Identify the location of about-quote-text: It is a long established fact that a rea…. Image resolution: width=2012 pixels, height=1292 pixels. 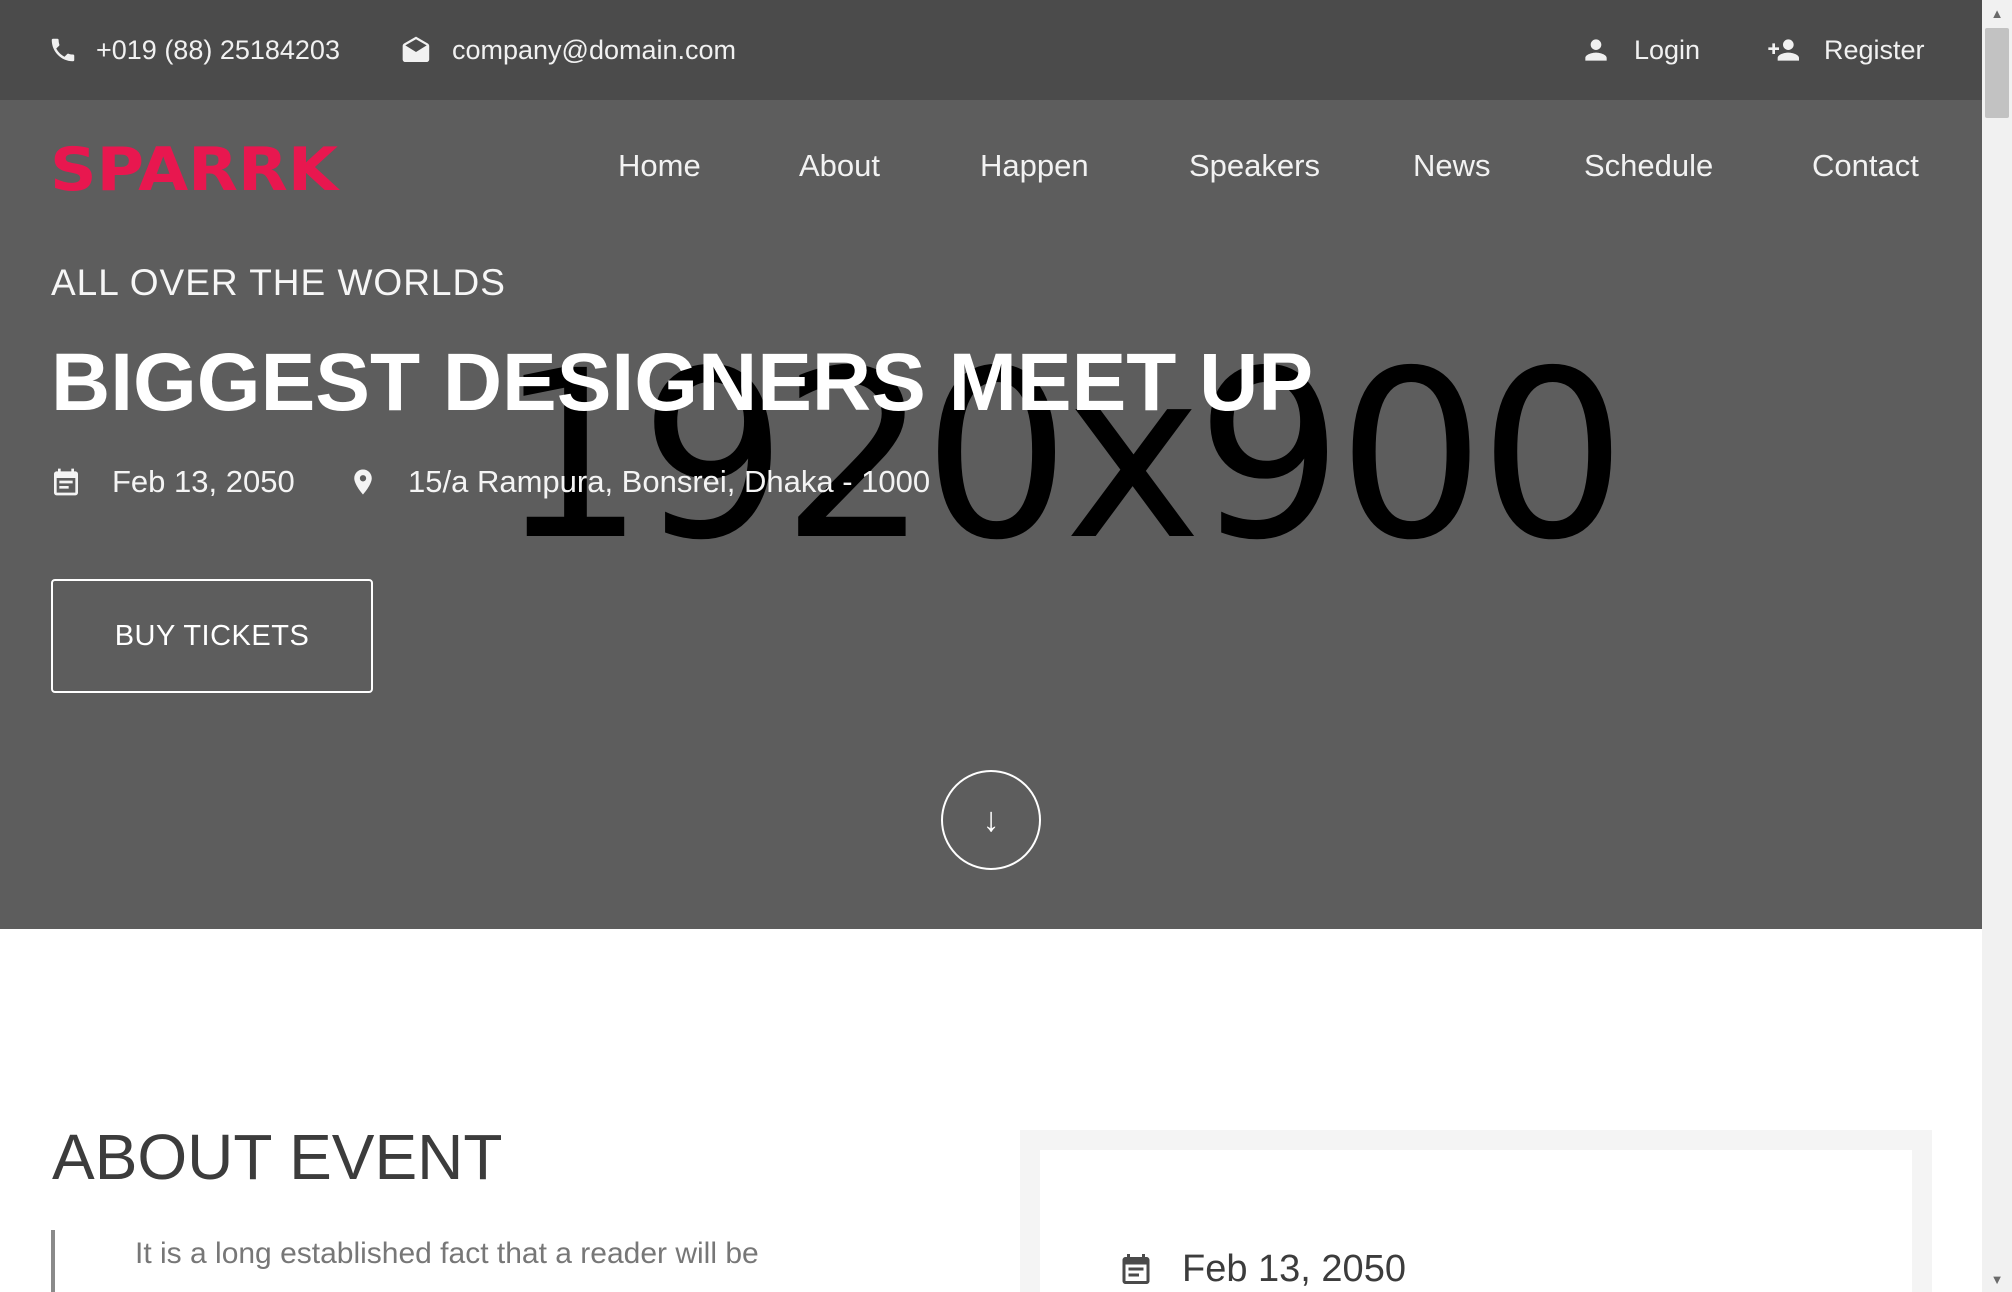
(447, 1253).